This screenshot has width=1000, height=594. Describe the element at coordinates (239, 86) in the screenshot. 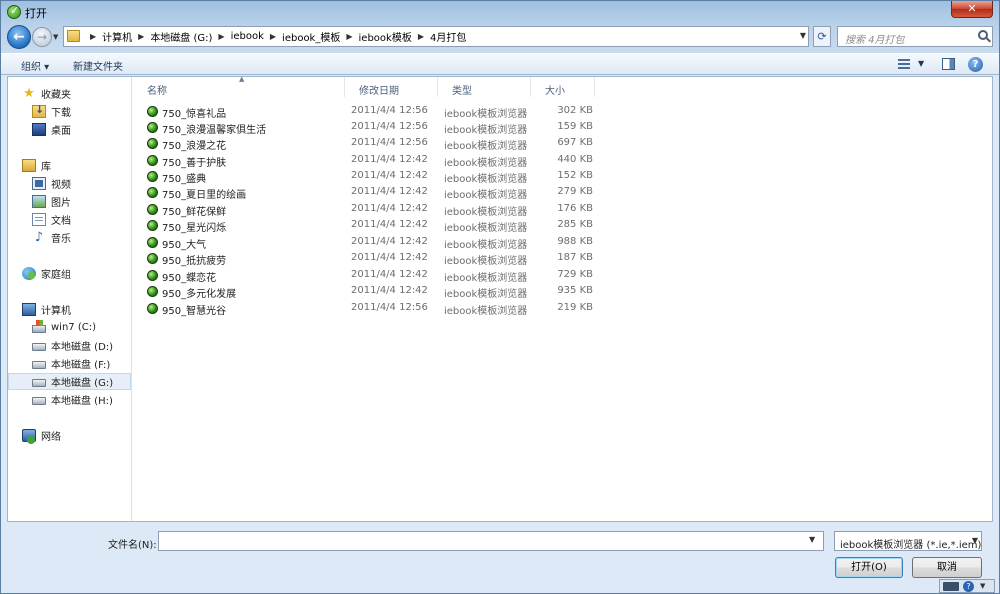

I see `column-header-name: ▲ 名称` at that location.